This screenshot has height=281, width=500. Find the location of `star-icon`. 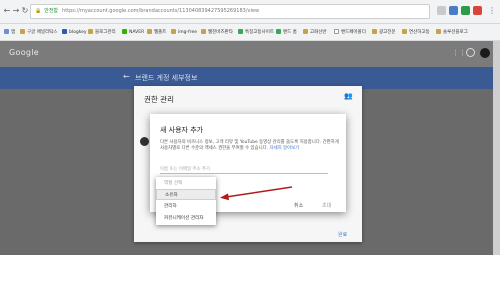

star-icon is located at coordinates (441, 10).